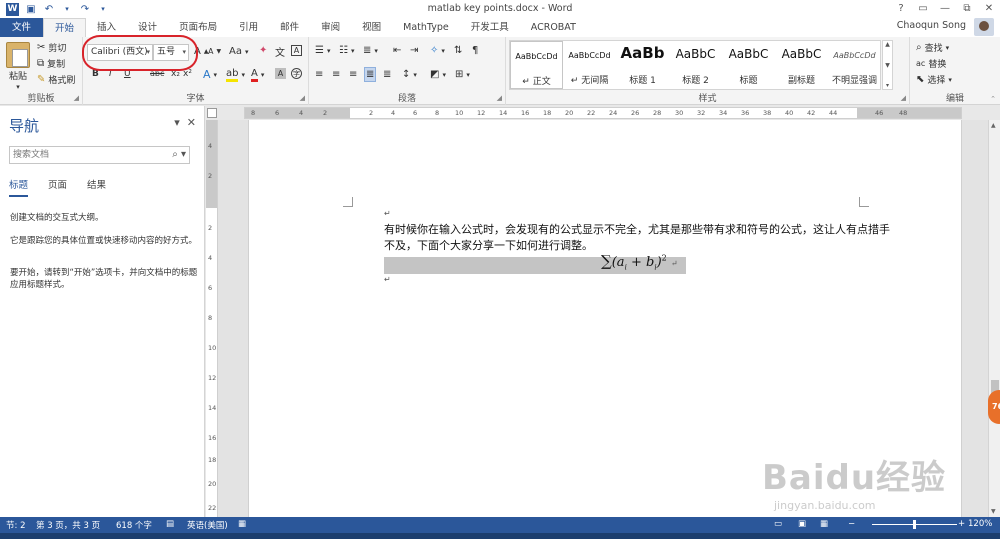  What do you see at coordinates (263, 50) in the screenshot?
I see `clear-formatting-button: ✦` at bounding box center [263, 50].